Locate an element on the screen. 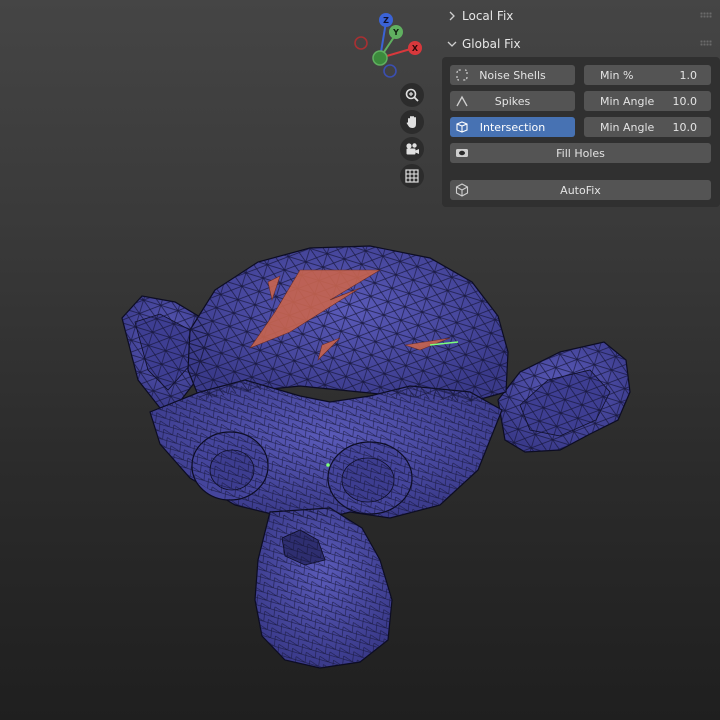  spikes-min-angle-field: Min Angle 10.0 is located at coordinates (647, 101).